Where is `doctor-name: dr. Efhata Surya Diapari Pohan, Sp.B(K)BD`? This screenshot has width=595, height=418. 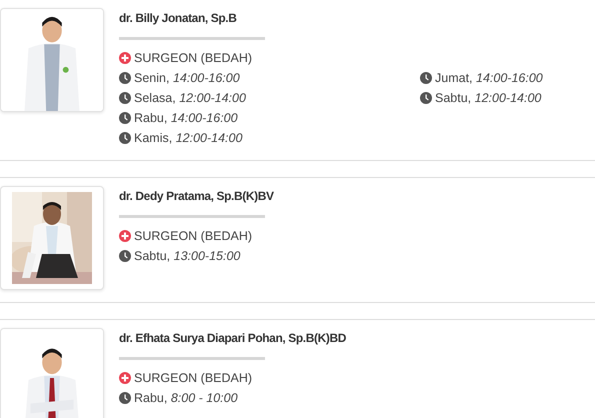
doctor-name: dr. Efhata Surya Diapari Pohan, Sp.B(K)BD is located at coordinates (269, 338).